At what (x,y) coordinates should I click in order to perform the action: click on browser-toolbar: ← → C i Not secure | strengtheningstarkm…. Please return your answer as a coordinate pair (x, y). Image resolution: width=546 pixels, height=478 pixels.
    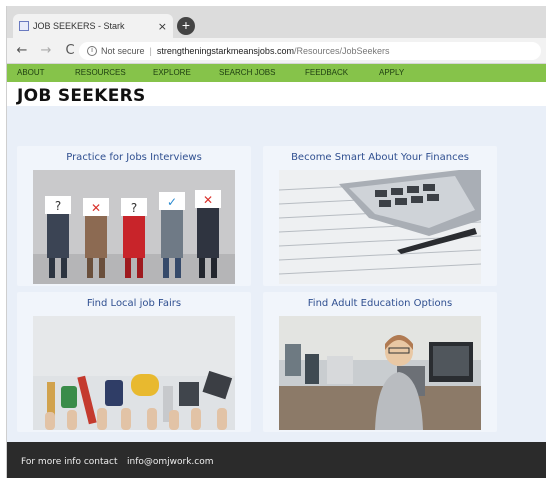
    Looking at the image, I should click on (276, 51).